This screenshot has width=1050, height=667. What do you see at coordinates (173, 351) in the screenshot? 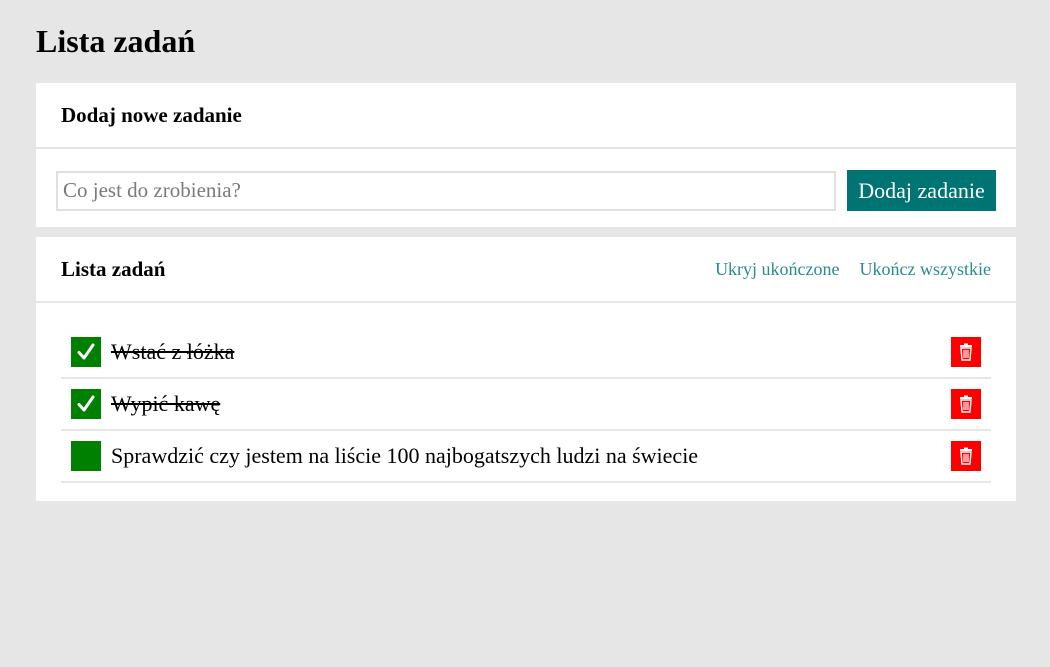
I see `task-label: Wstać z łóżka` at bounding box center [173, 351].